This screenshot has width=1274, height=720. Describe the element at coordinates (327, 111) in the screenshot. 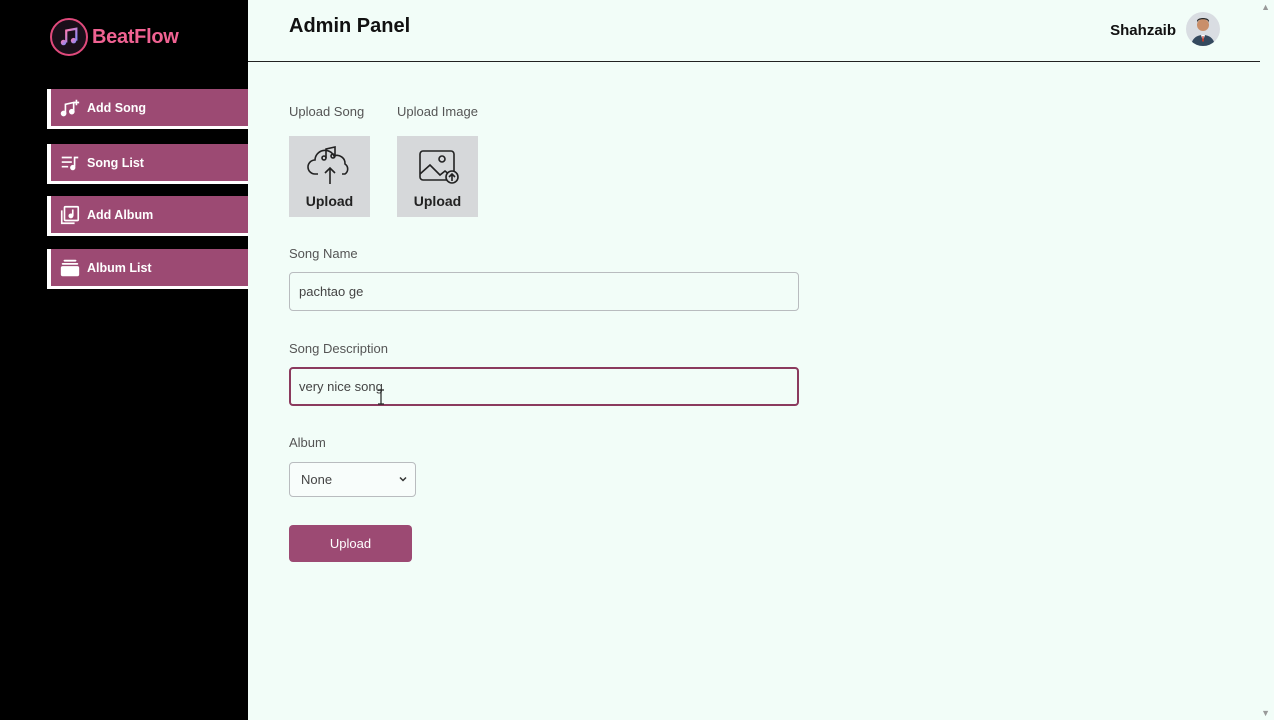

I see `upload-song-label: Upload Song` at that location.